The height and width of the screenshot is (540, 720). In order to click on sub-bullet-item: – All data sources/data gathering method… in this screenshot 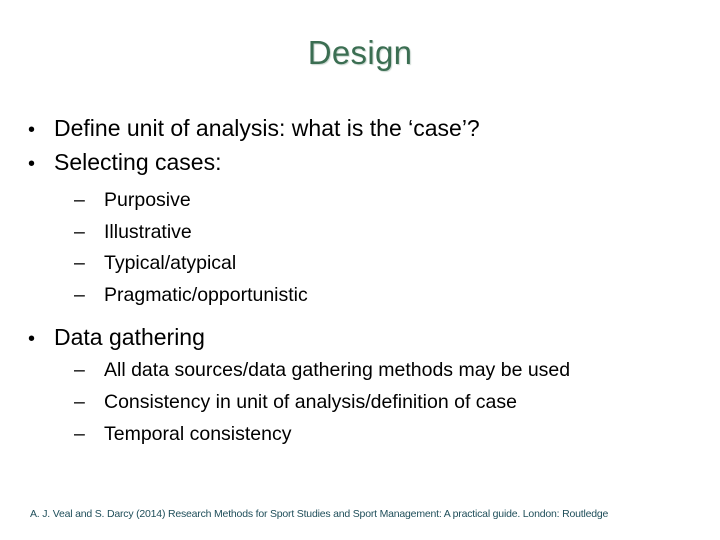, I will do `click(391, 371)`.